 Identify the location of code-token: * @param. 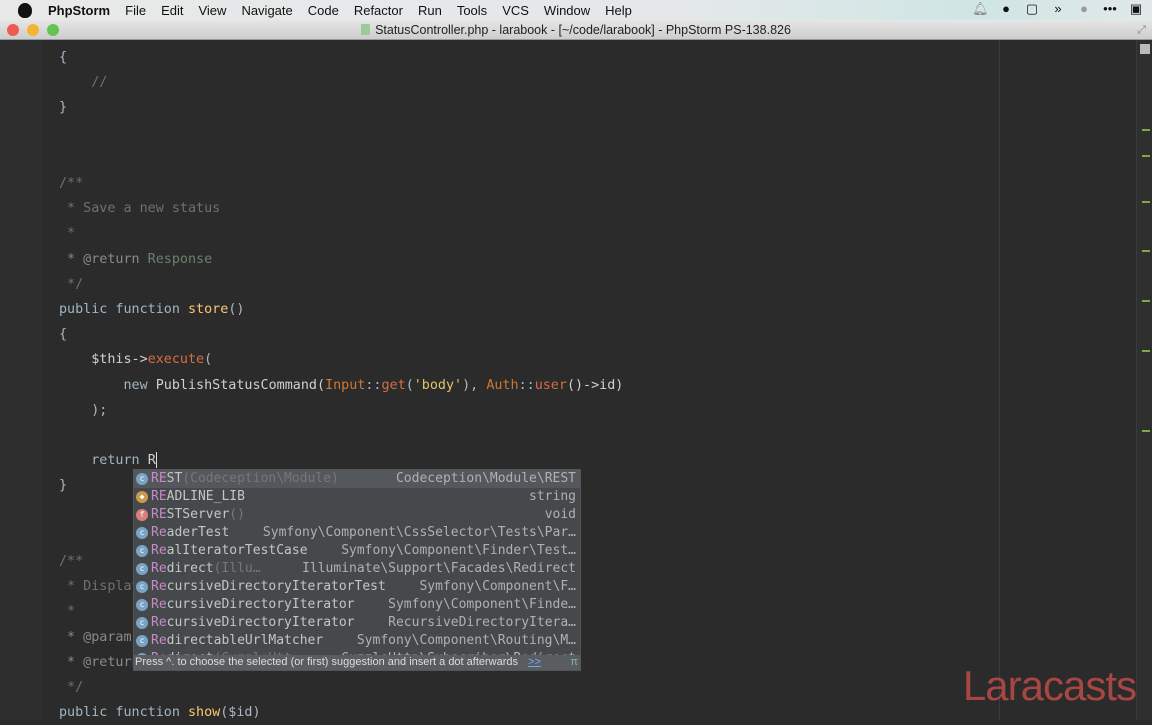
(95, 637).